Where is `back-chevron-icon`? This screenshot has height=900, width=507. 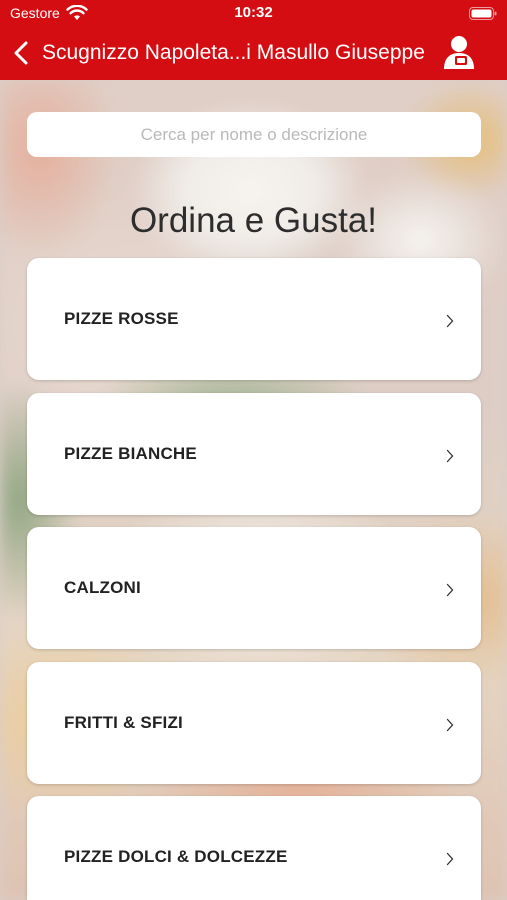 back-chevron-icon is located at coordinates (21, 53).